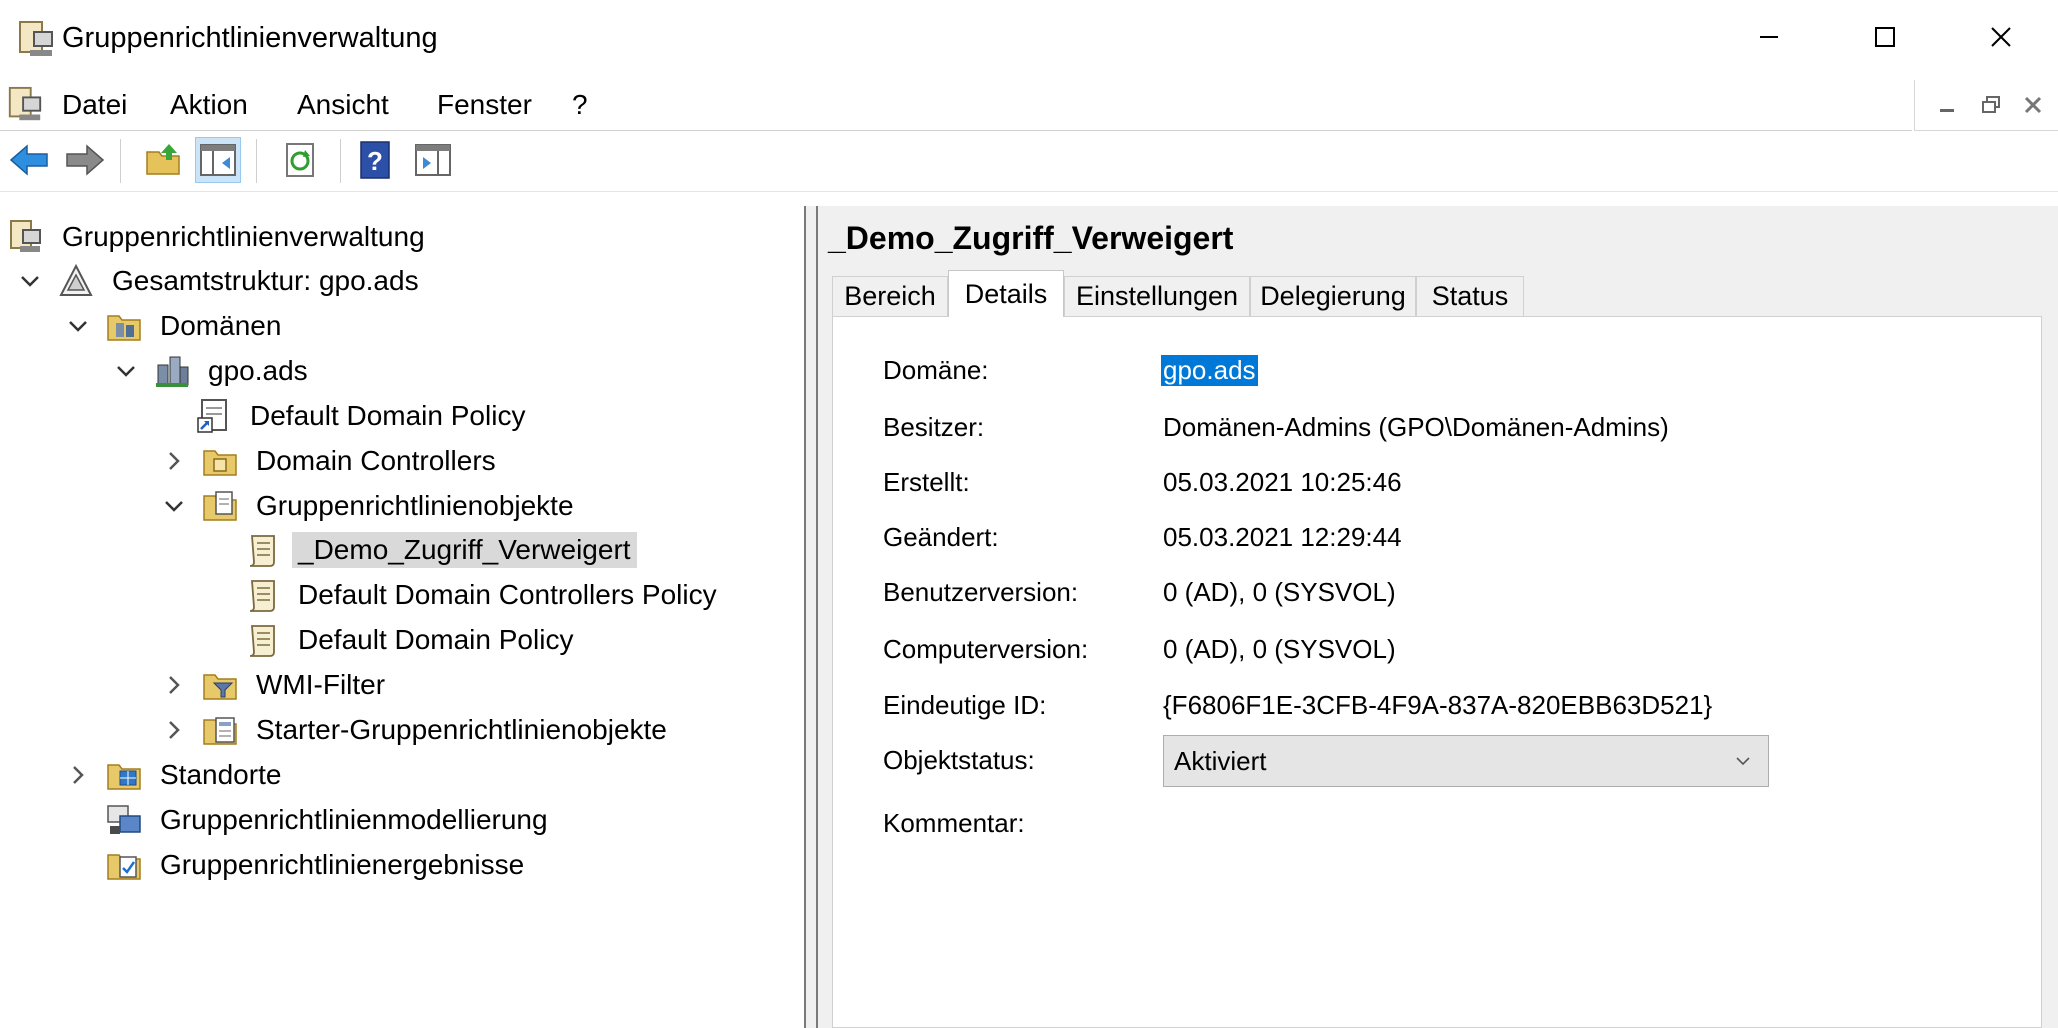  I want to click on tree-label: Gesamtstruktur: gpo.ads, so click(265, 280).